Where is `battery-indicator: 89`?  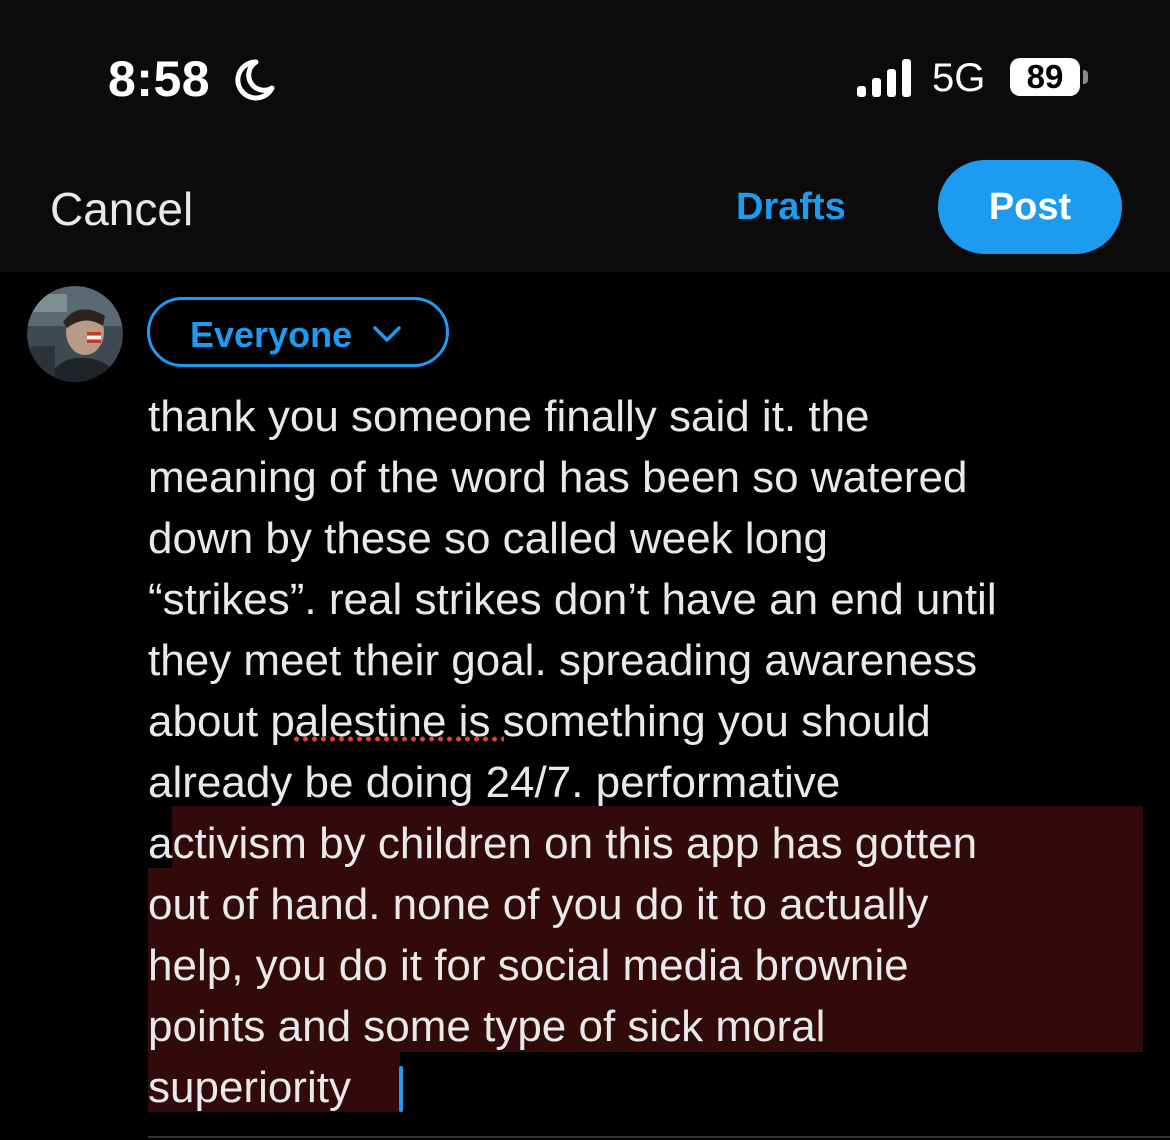 battery-indicator: 89 is located at coordinates (1045, 77).